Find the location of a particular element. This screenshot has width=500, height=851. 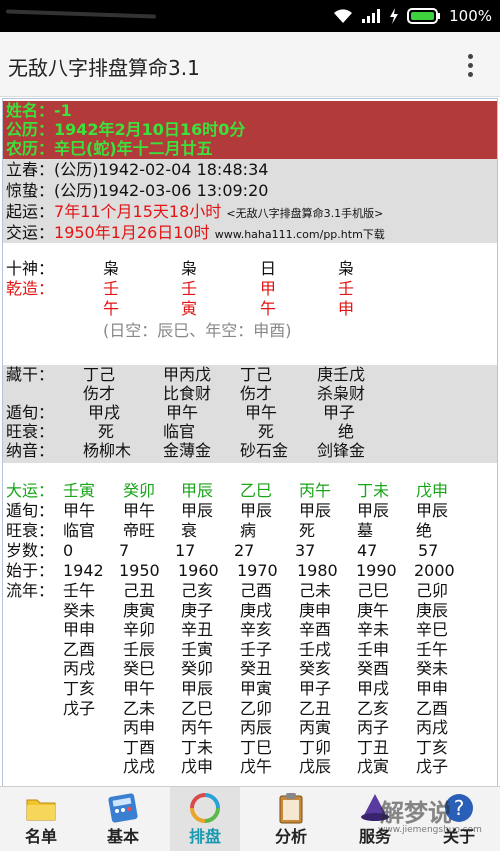

charging-icon is located at coordinates (394, 16).